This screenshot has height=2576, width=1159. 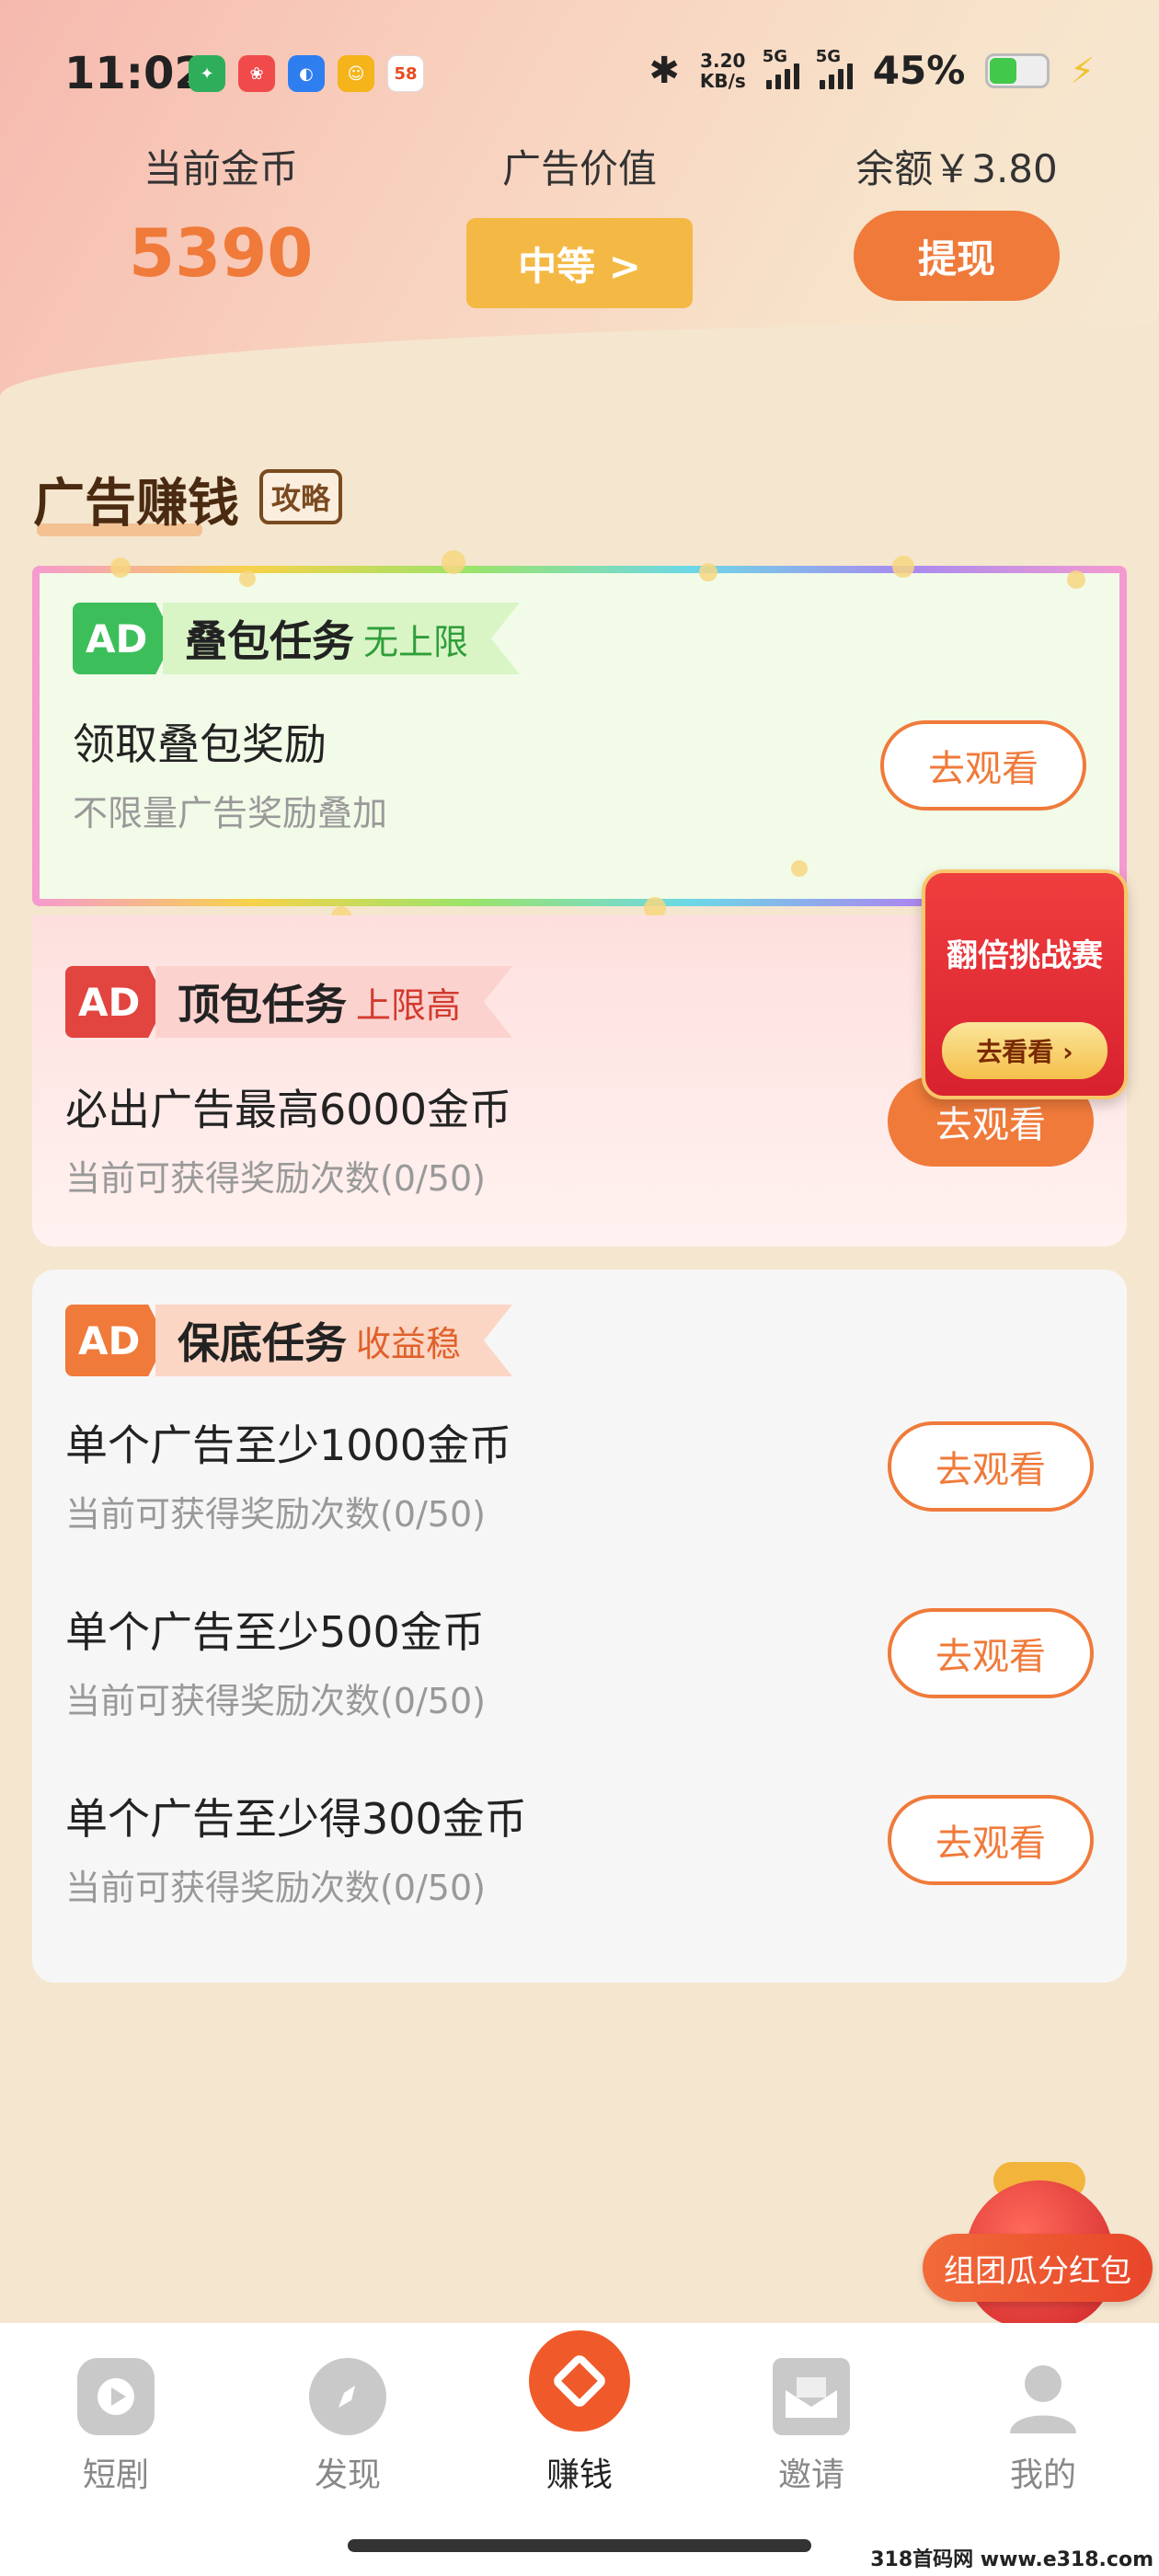 I want to click on bottom-nav: 短剧 发现 赚钱 邀请 我的, so click(x=579, y=2449).